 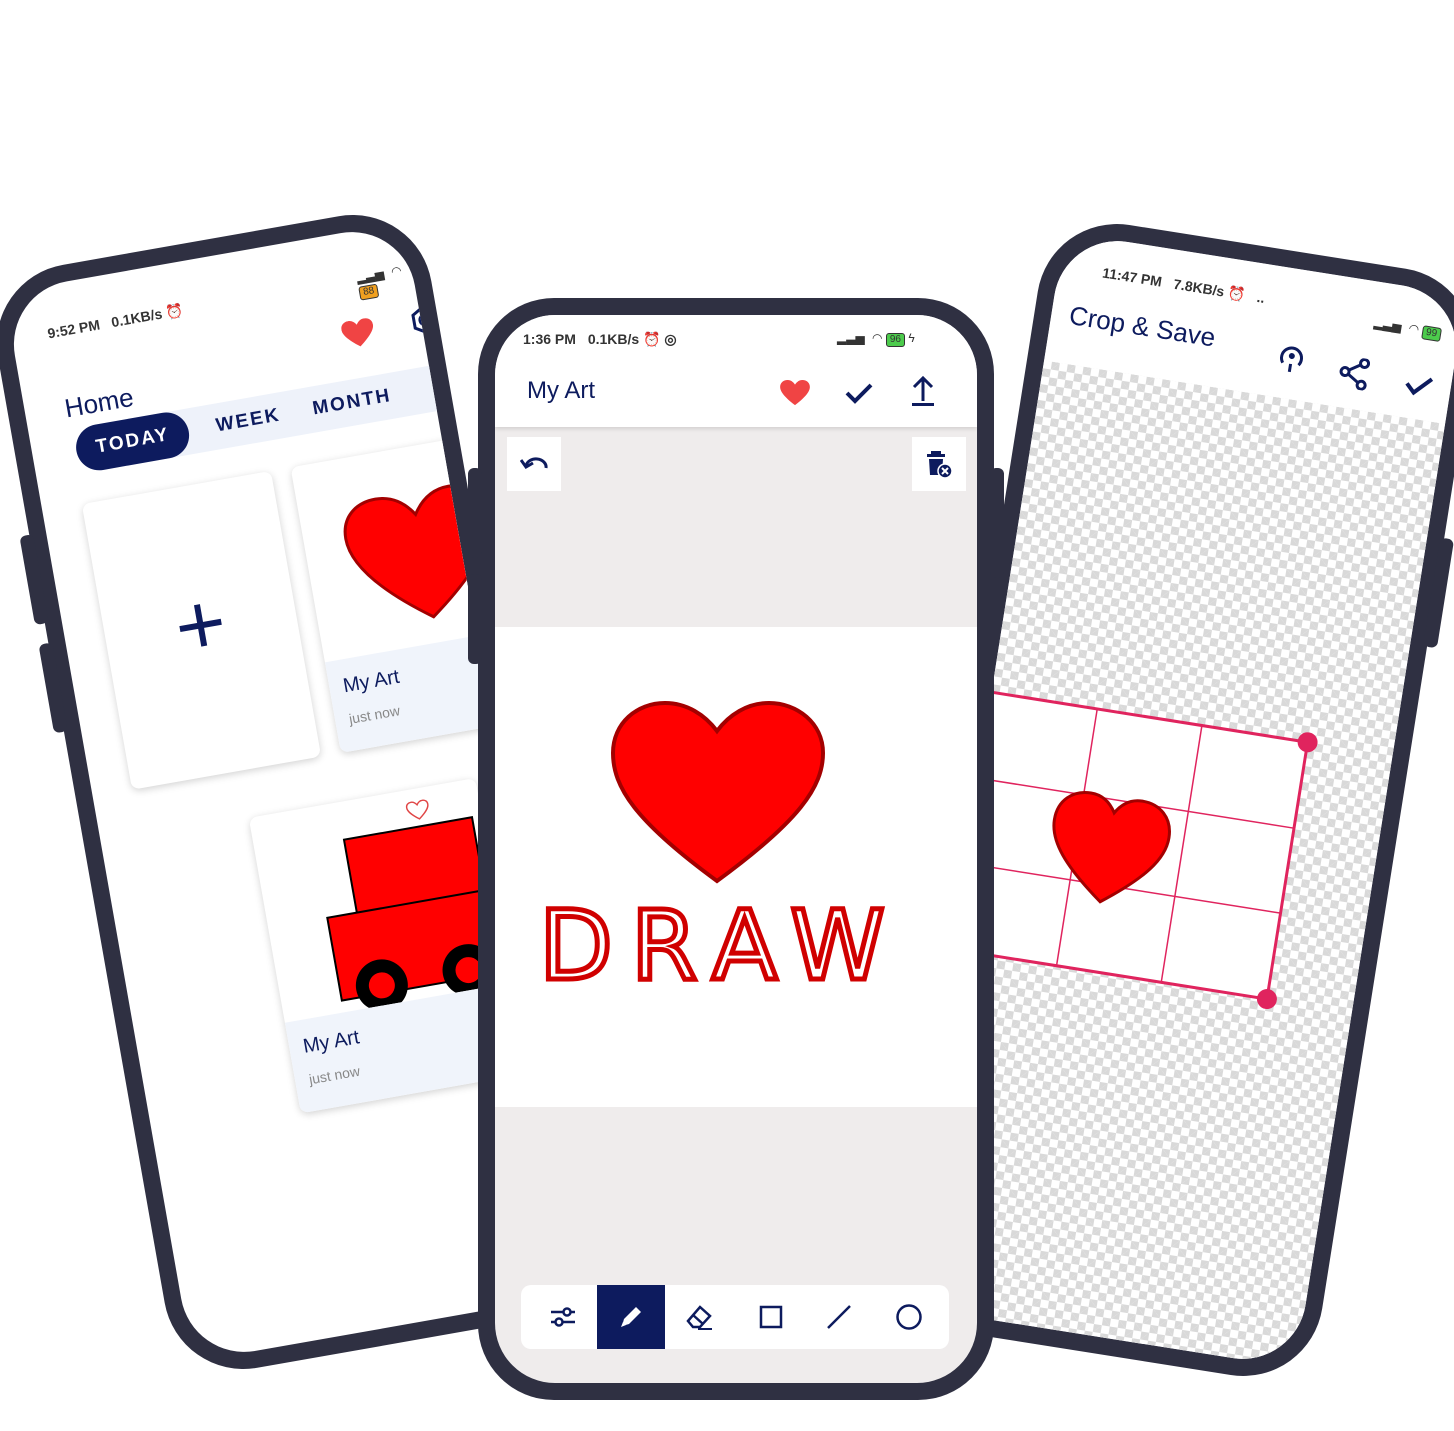 I want to click on page-title: My Art, so click(x=561, y=390).